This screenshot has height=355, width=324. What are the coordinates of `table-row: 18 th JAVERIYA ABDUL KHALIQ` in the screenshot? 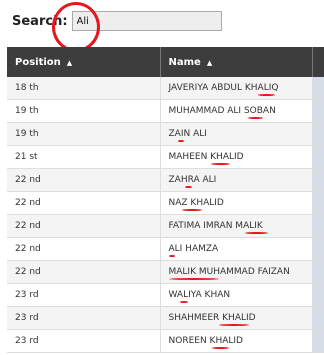 It's located at (165, 88).